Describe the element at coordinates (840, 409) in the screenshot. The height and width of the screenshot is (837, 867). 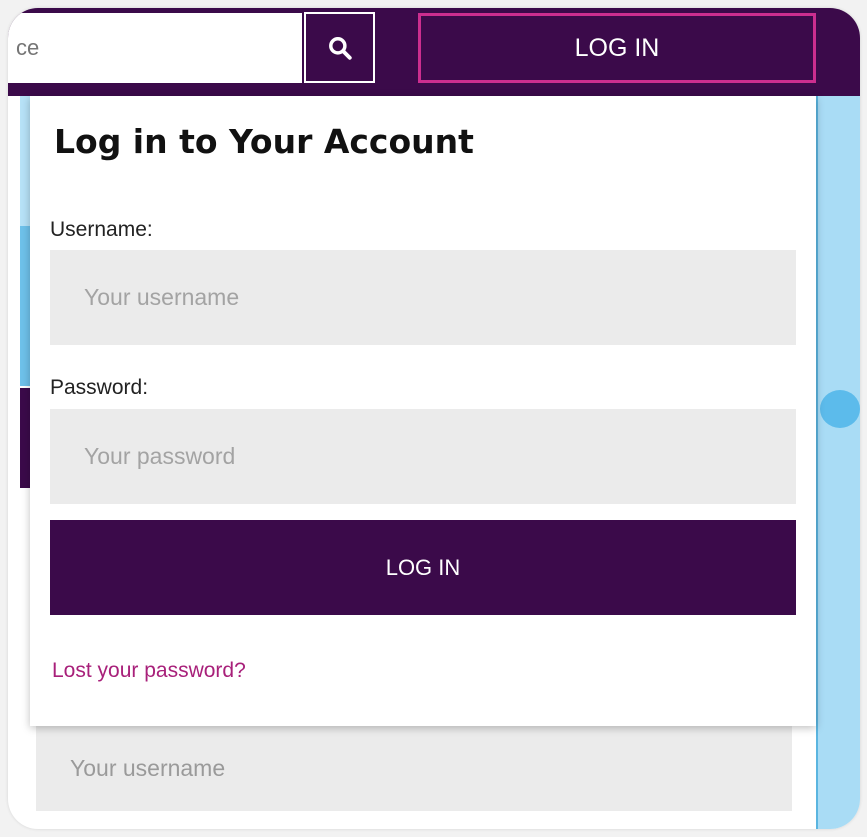
I see `slider-dot` at that location.